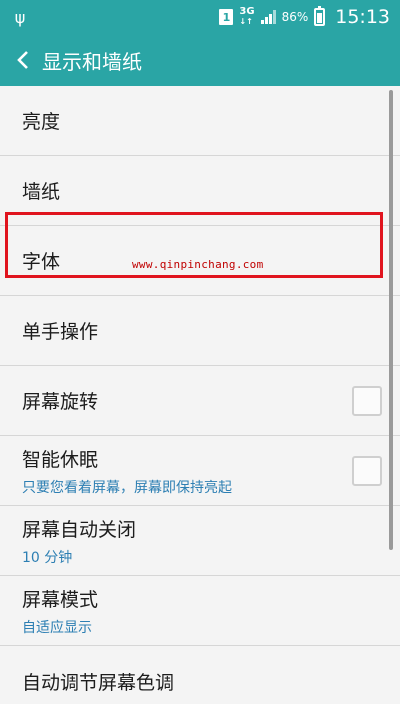 The image size is (400, 704). Describe the element at coordinates (200, 17) in the screenshot. I see `status-bar: ψ 1 3G ↓↑ 86% 15:13` at that location.